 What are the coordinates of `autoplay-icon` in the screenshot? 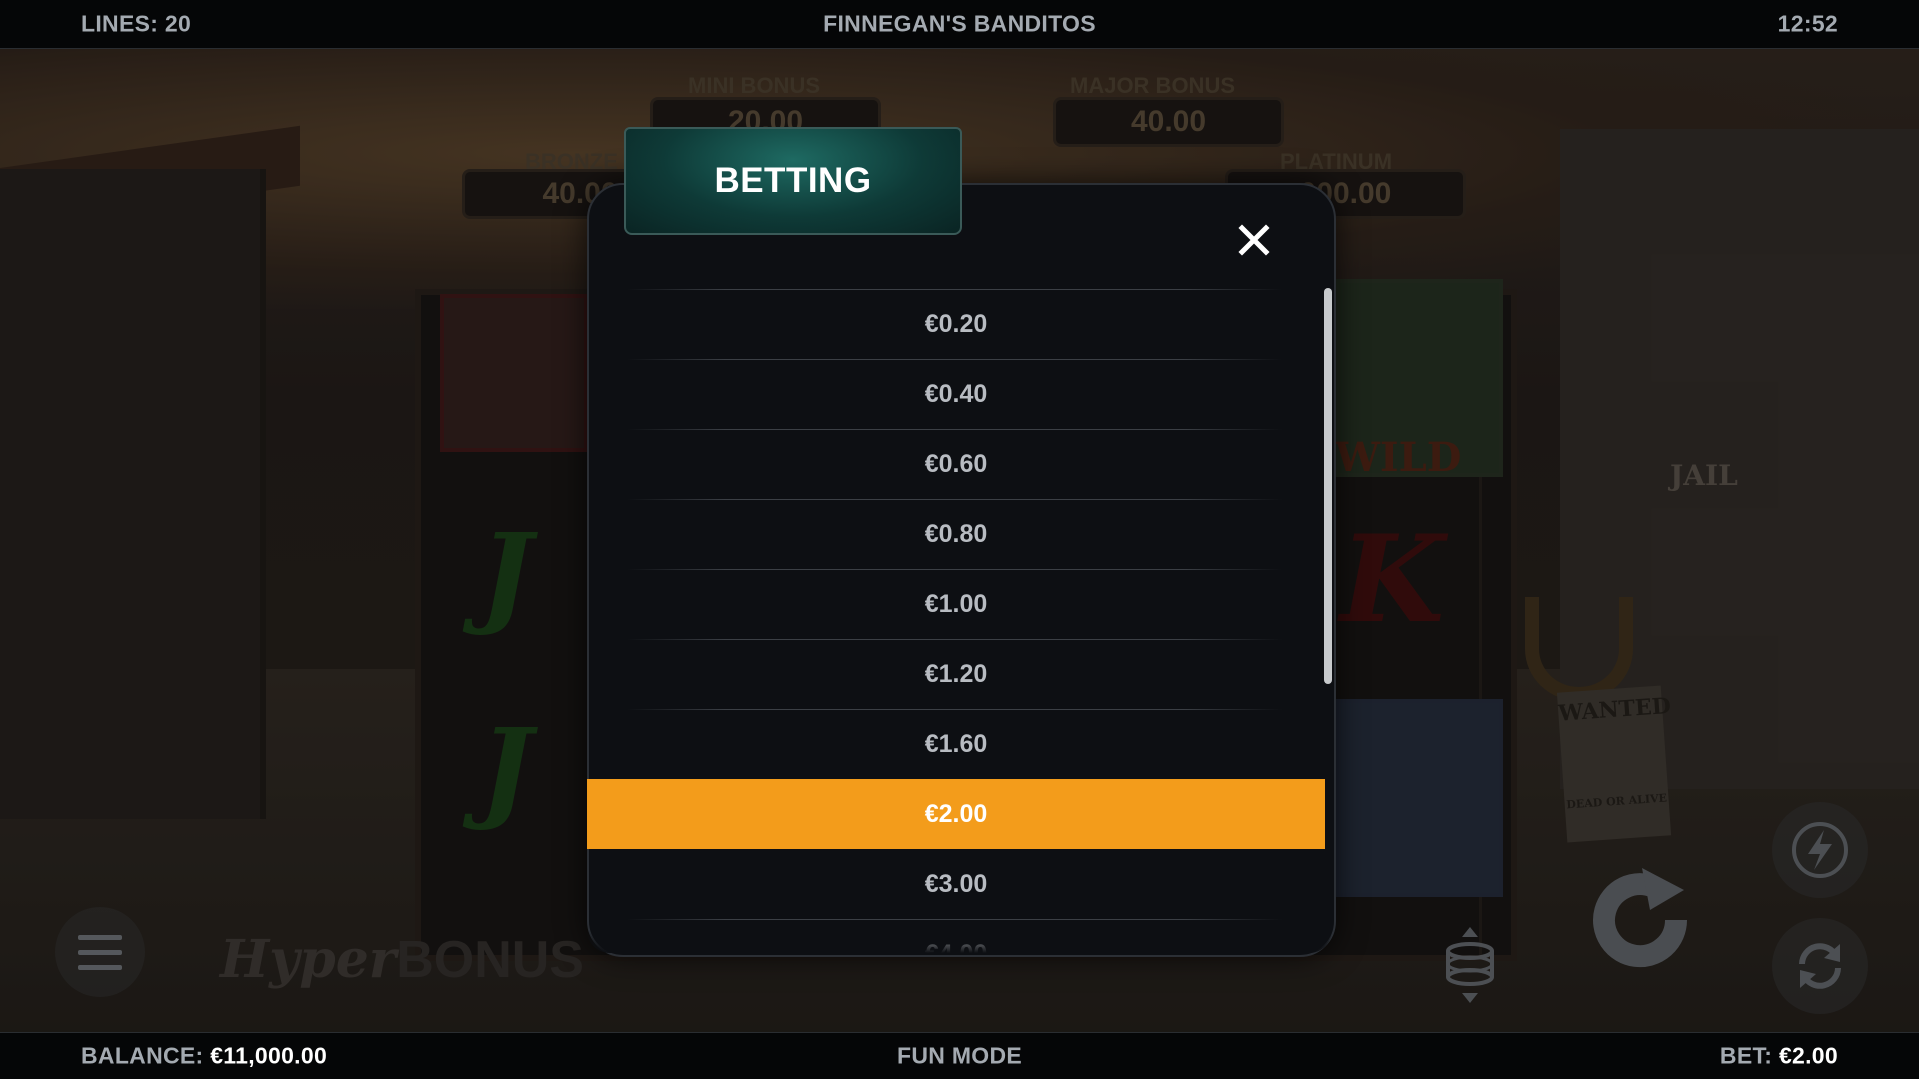 It's located at (1820, 966).